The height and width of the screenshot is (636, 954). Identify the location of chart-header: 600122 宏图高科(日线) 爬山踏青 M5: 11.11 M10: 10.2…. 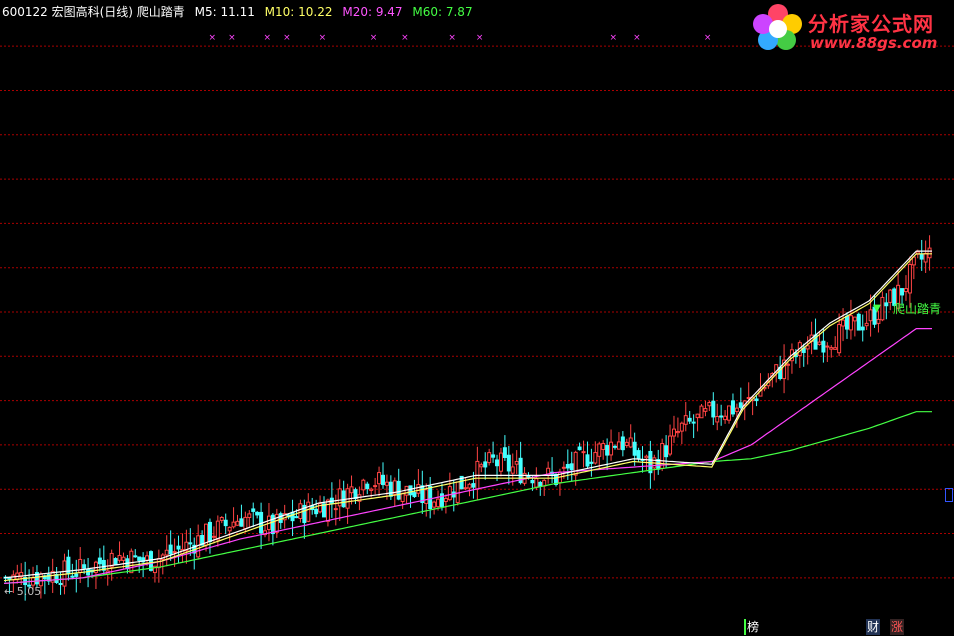
(240, 12).